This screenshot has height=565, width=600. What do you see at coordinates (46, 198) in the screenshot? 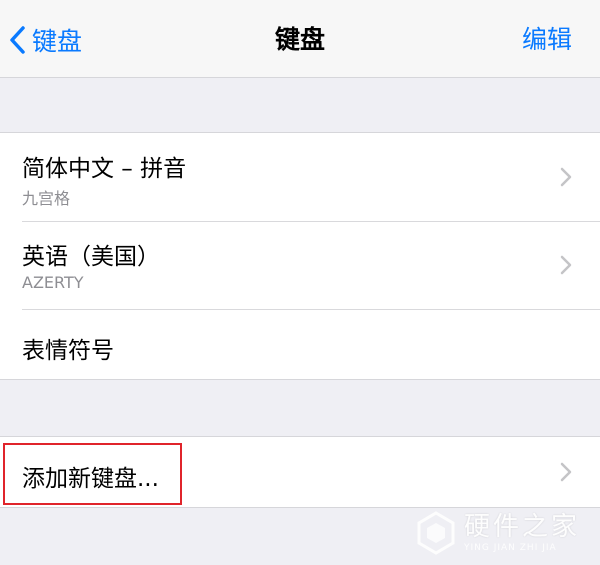
I see `keyboard-layout-subtitle: 九宫格` at bounding box center [46, 198].